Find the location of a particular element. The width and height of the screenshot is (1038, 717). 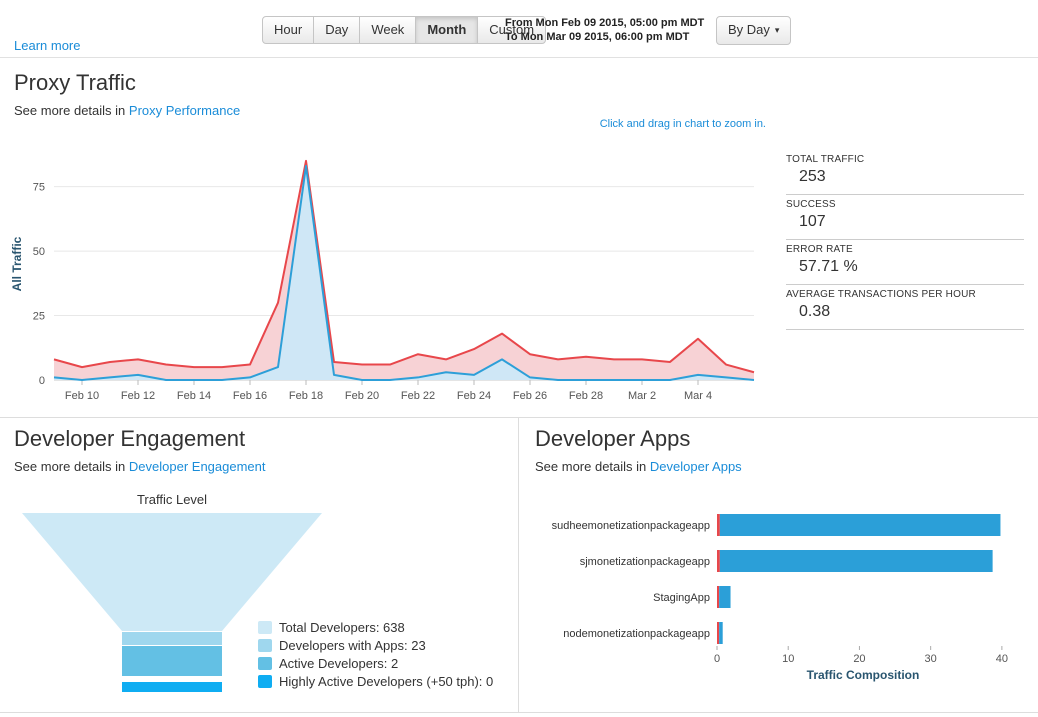

legend-item: Highly Active Developers (+50 tph): 0 is located at coordinates (375, 681).